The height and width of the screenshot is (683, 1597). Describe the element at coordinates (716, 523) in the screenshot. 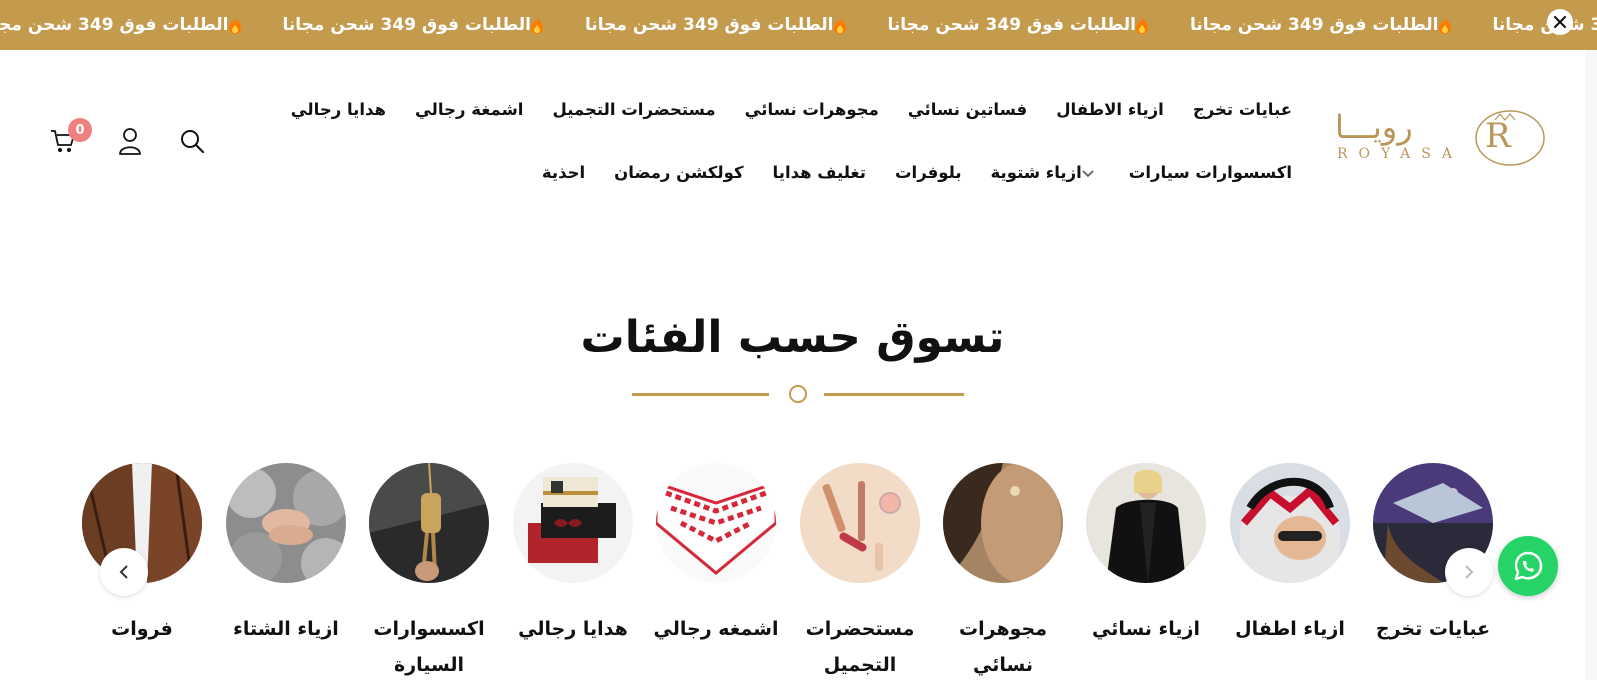

I see `category-image-shemagh` at that location.